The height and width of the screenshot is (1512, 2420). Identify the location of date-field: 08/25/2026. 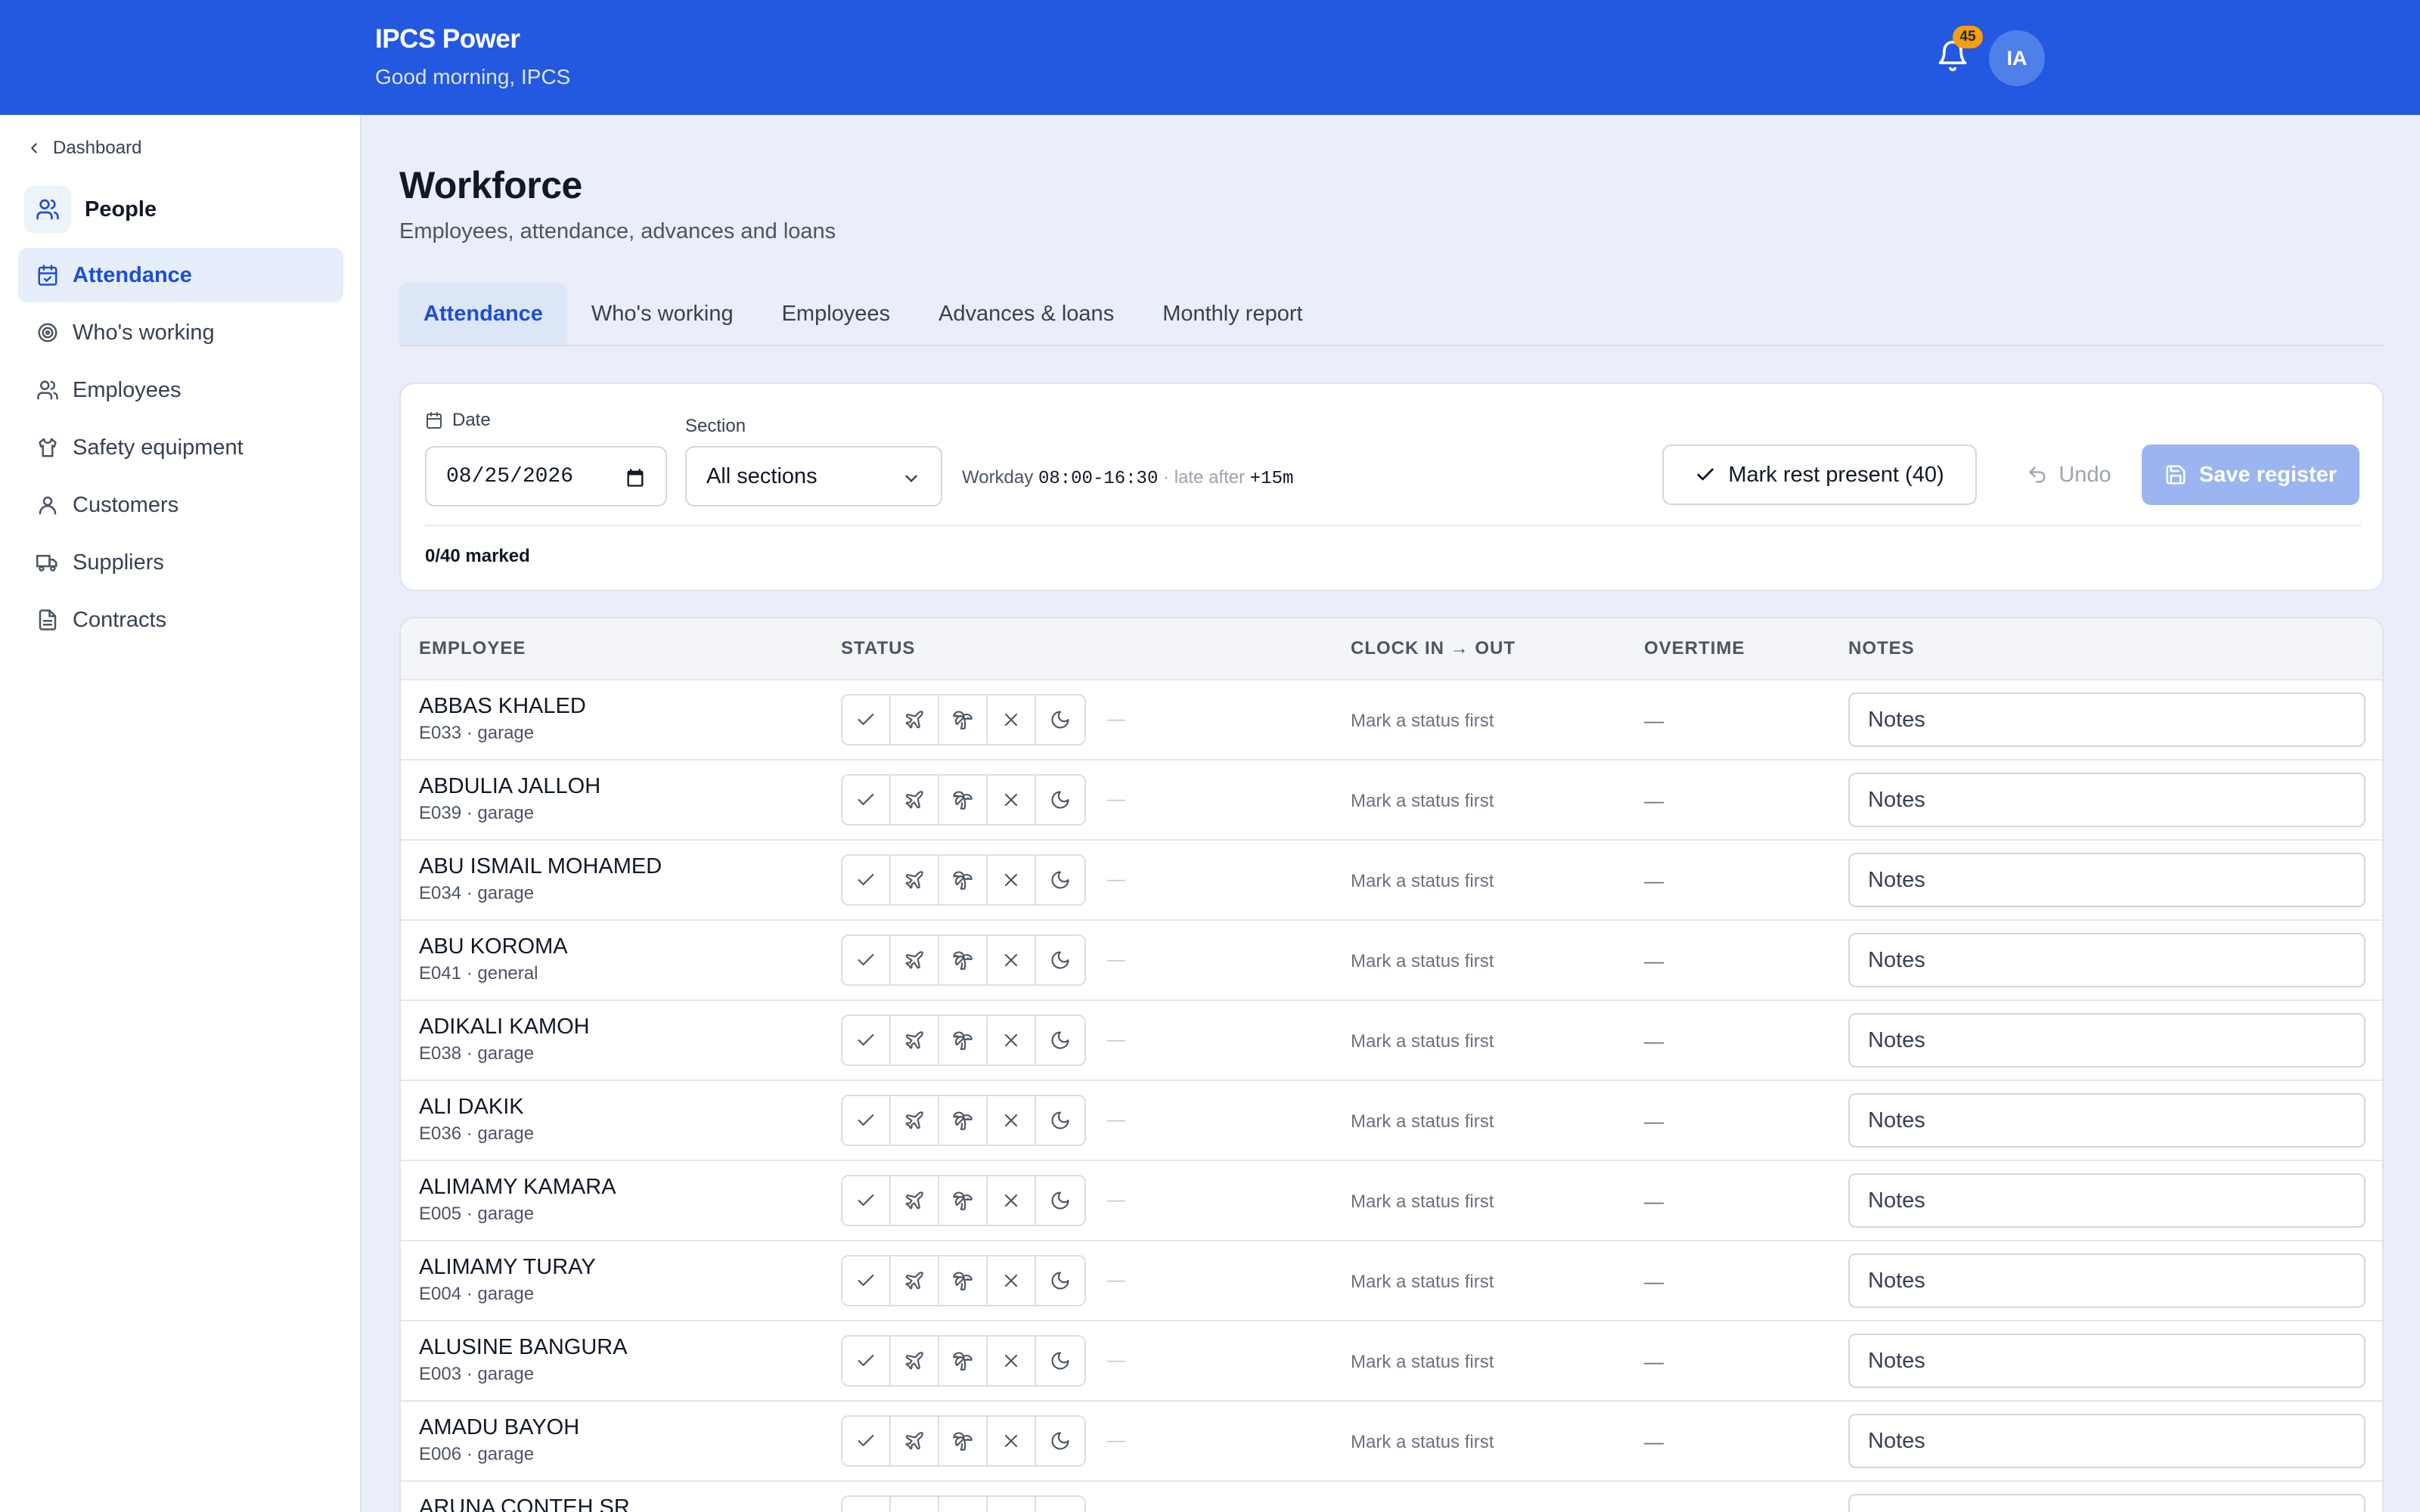
(546, 476).